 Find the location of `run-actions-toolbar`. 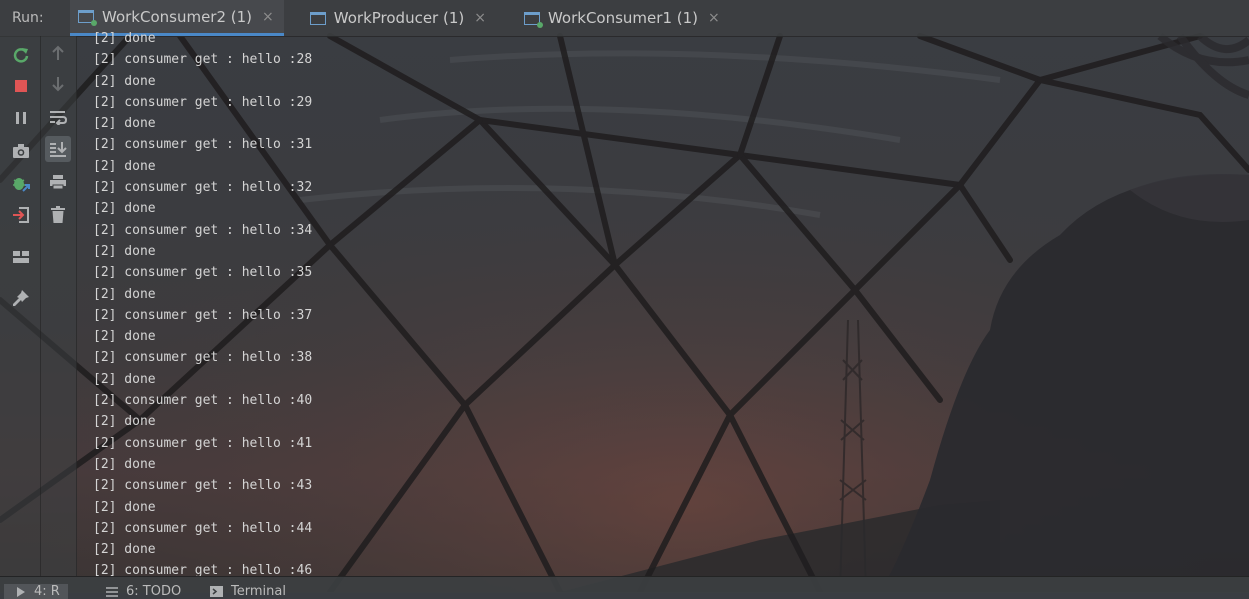

run-actions-toolbar is located at coordinates (20, 306).